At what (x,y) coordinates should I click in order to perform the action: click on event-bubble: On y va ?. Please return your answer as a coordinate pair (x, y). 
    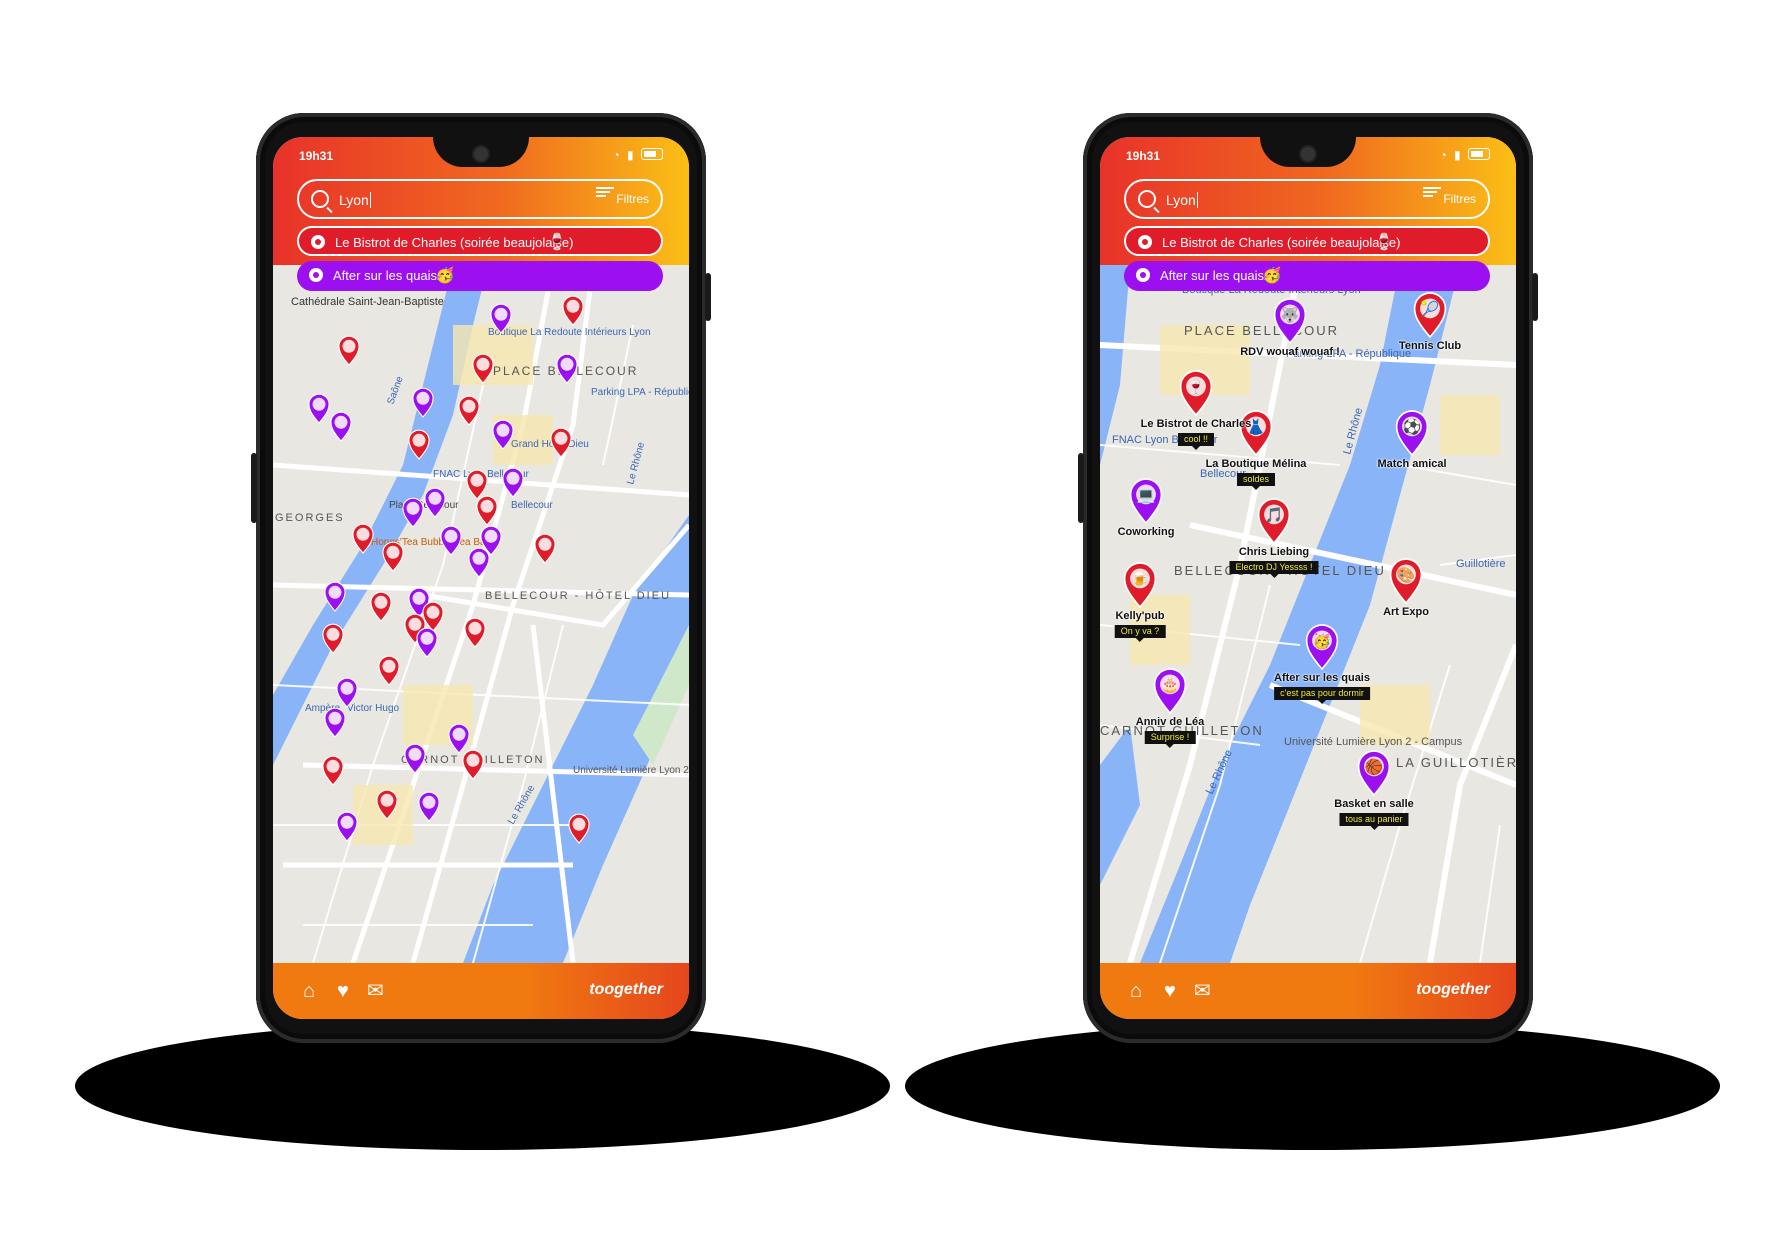
    Looking at the image, I should click on (1140, 633).